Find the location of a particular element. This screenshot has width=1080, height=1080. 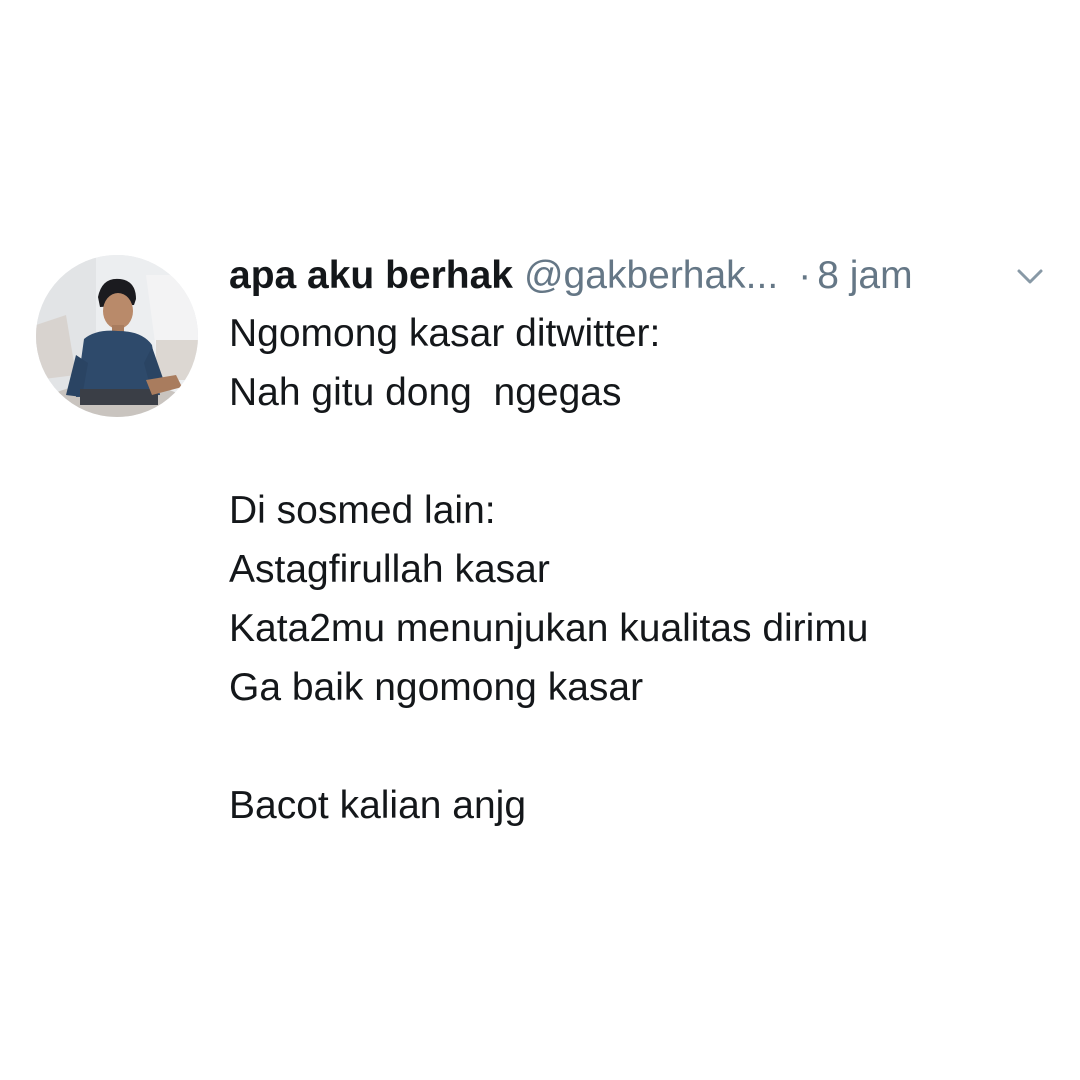

tweet-line: Astagfirullah kasar is located at coordinates (389, 569).